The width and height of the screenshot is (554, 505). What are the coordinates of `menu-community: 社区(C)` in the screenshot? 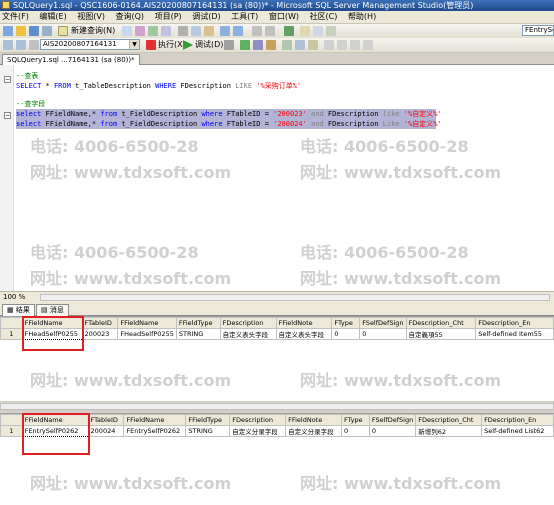 It's located at (324, 16).